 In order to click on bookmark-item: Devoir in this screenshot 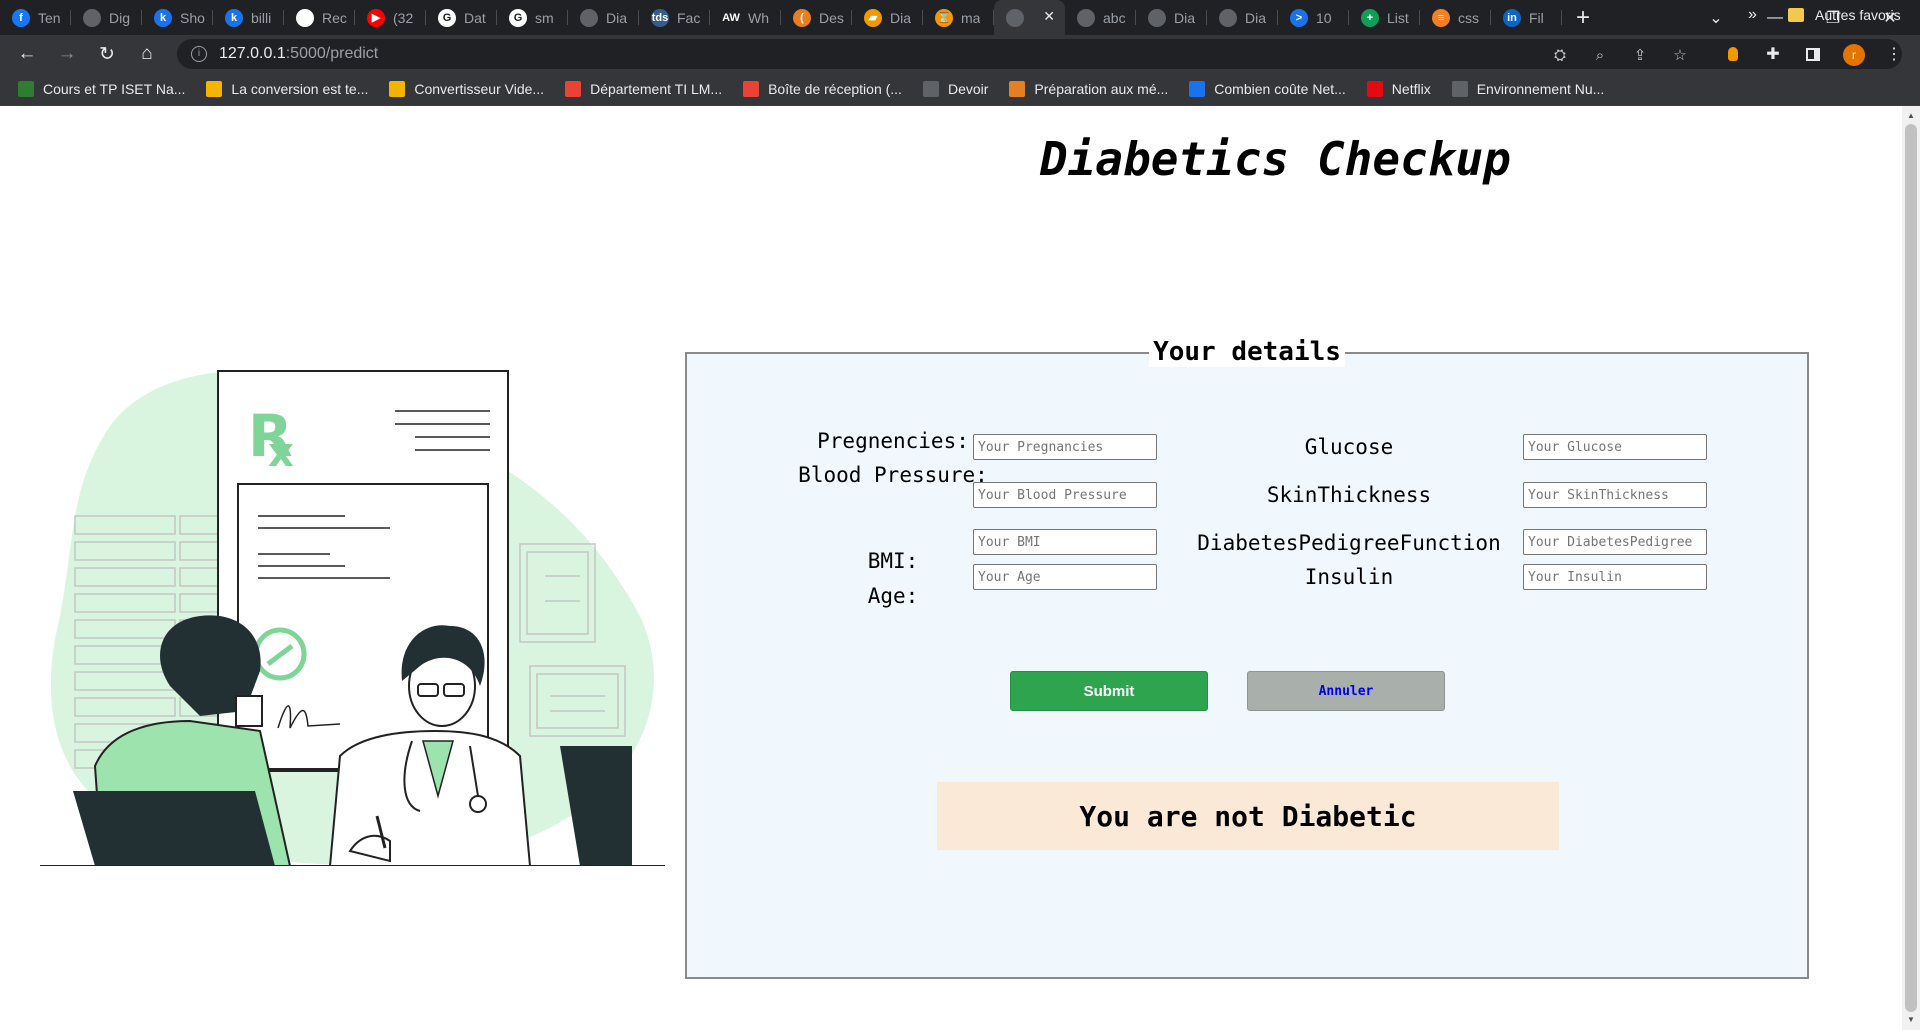, I will do `click(955, 89)`.